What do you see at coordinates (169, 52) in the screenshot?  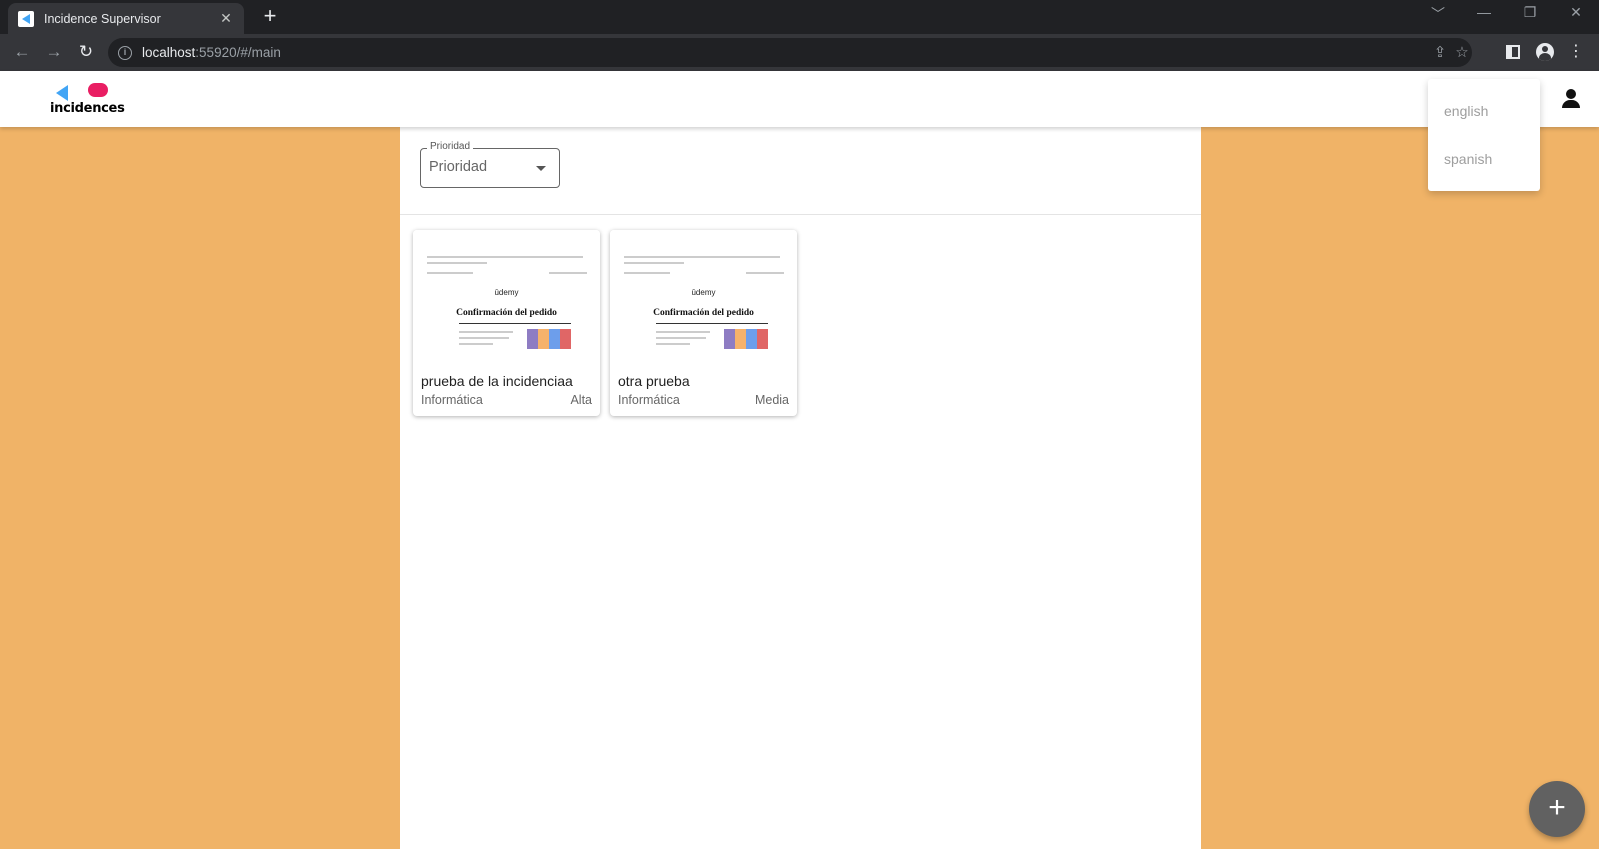 I see `url-host: localhost` at bounding box center [169, 52].